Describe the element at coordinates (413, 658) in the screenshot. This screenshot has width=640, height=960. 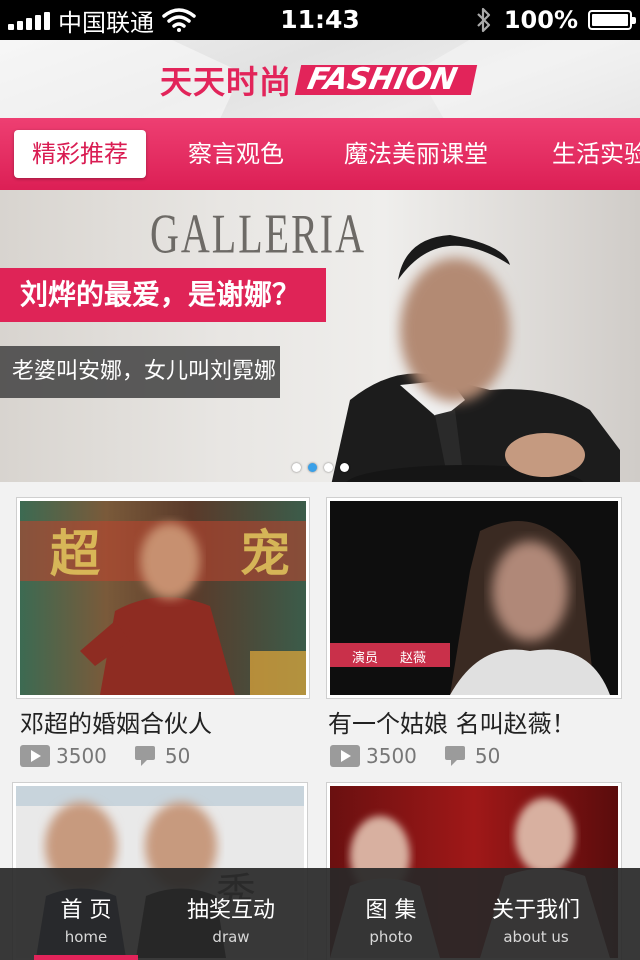
I see `video-caption-name: 赵薇` at that location.